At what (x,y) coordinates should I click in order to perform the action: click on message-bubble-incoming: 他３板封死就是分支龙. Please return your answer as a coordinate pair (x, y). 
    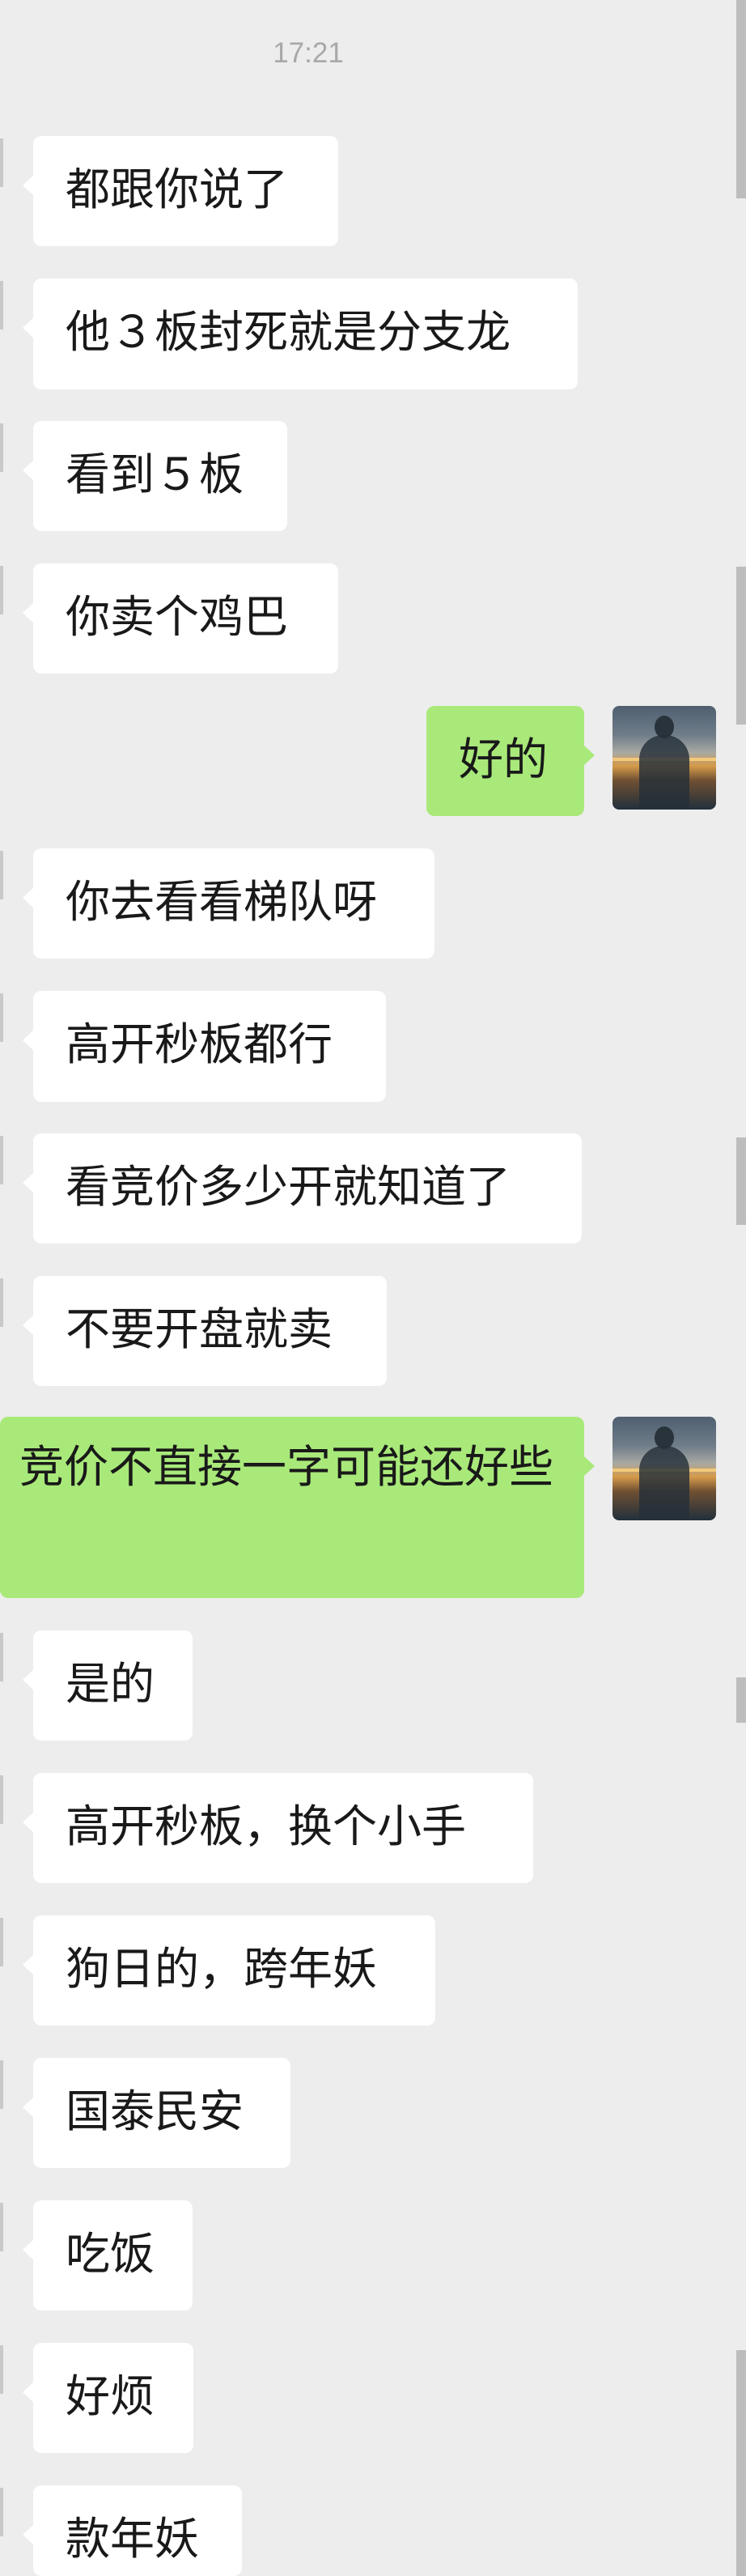
    Looking at the image, I should click on (300, 334).